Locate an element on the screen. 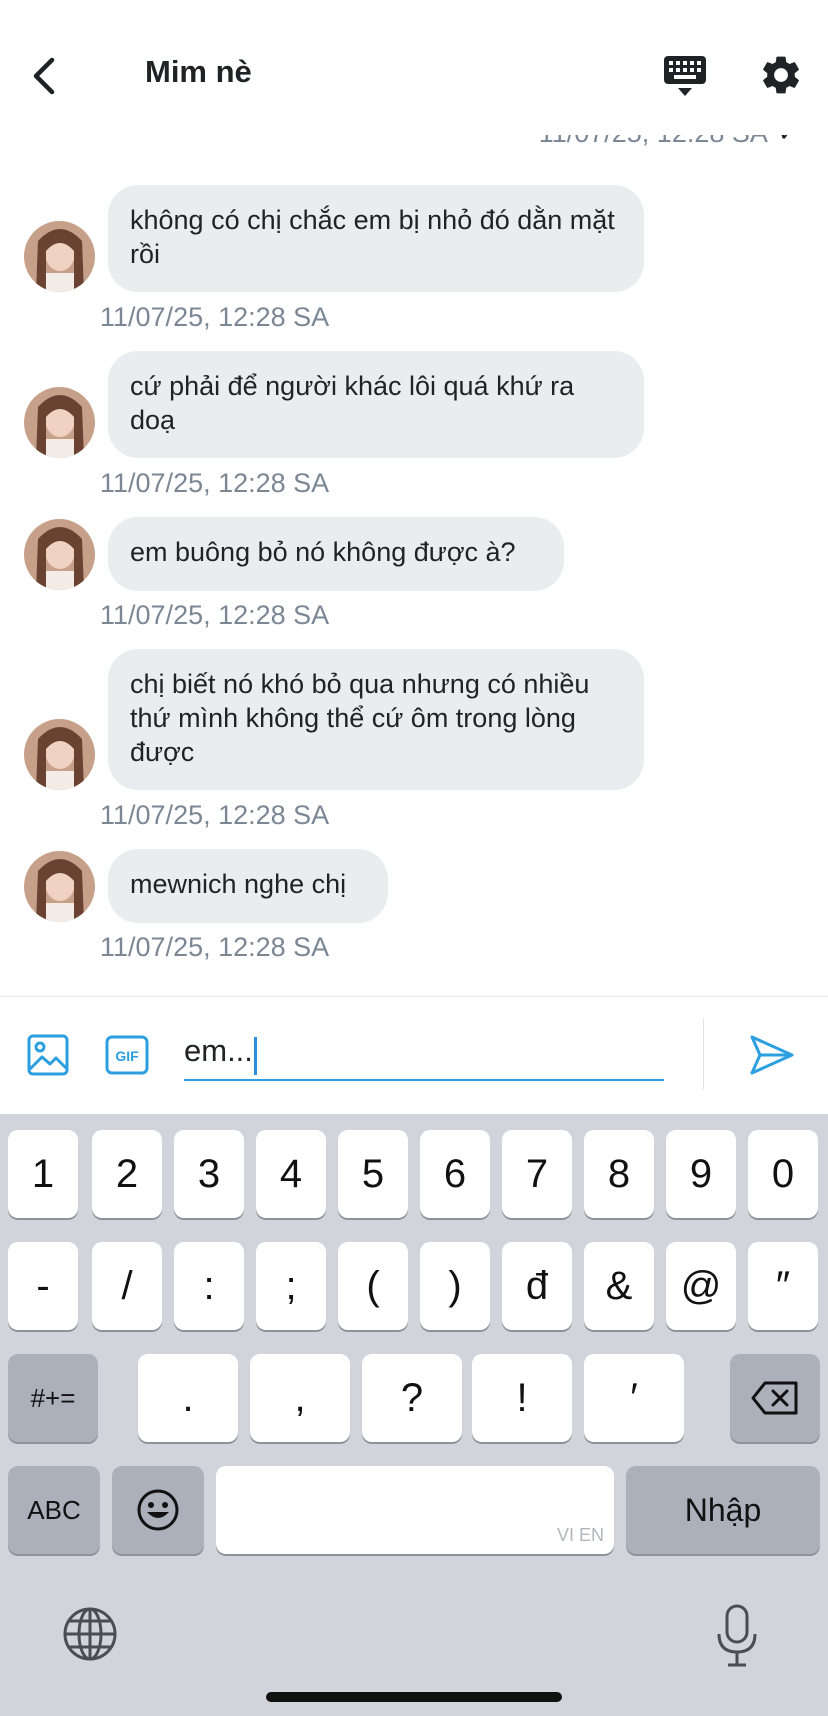  chat-title: Mim nè is located at coordinates (198, 71).